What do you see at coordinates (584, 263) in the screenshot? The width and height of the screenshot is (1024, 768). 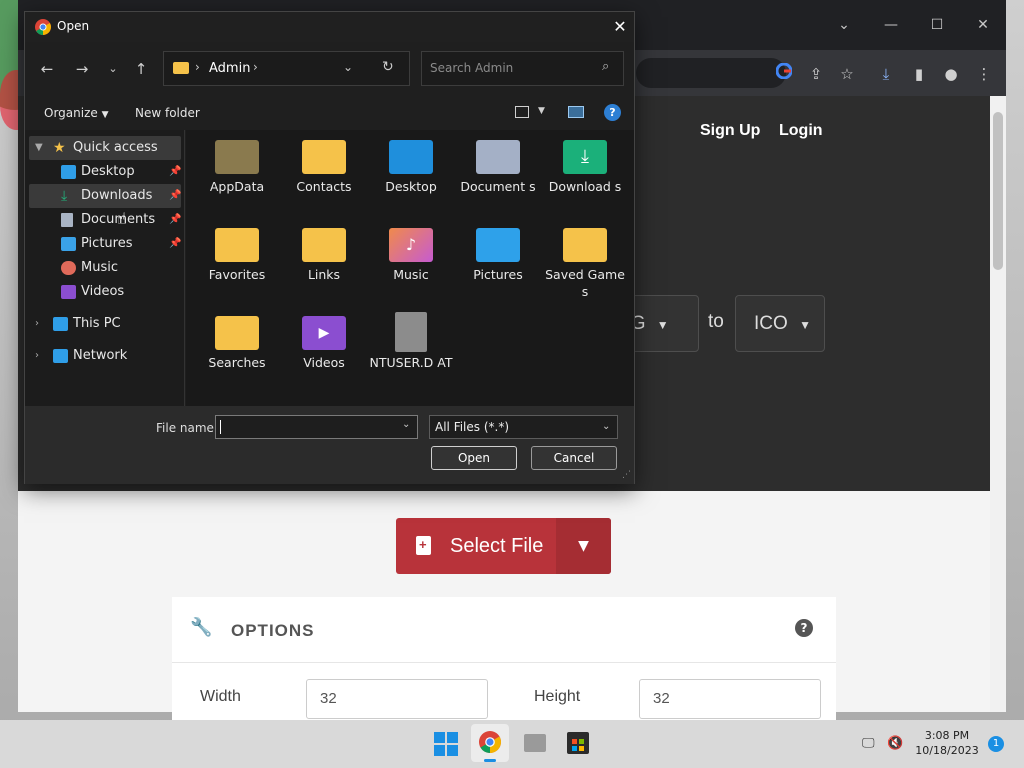 I see `file-item-saved-games: Saved Games` at bounding box center [584, 263].